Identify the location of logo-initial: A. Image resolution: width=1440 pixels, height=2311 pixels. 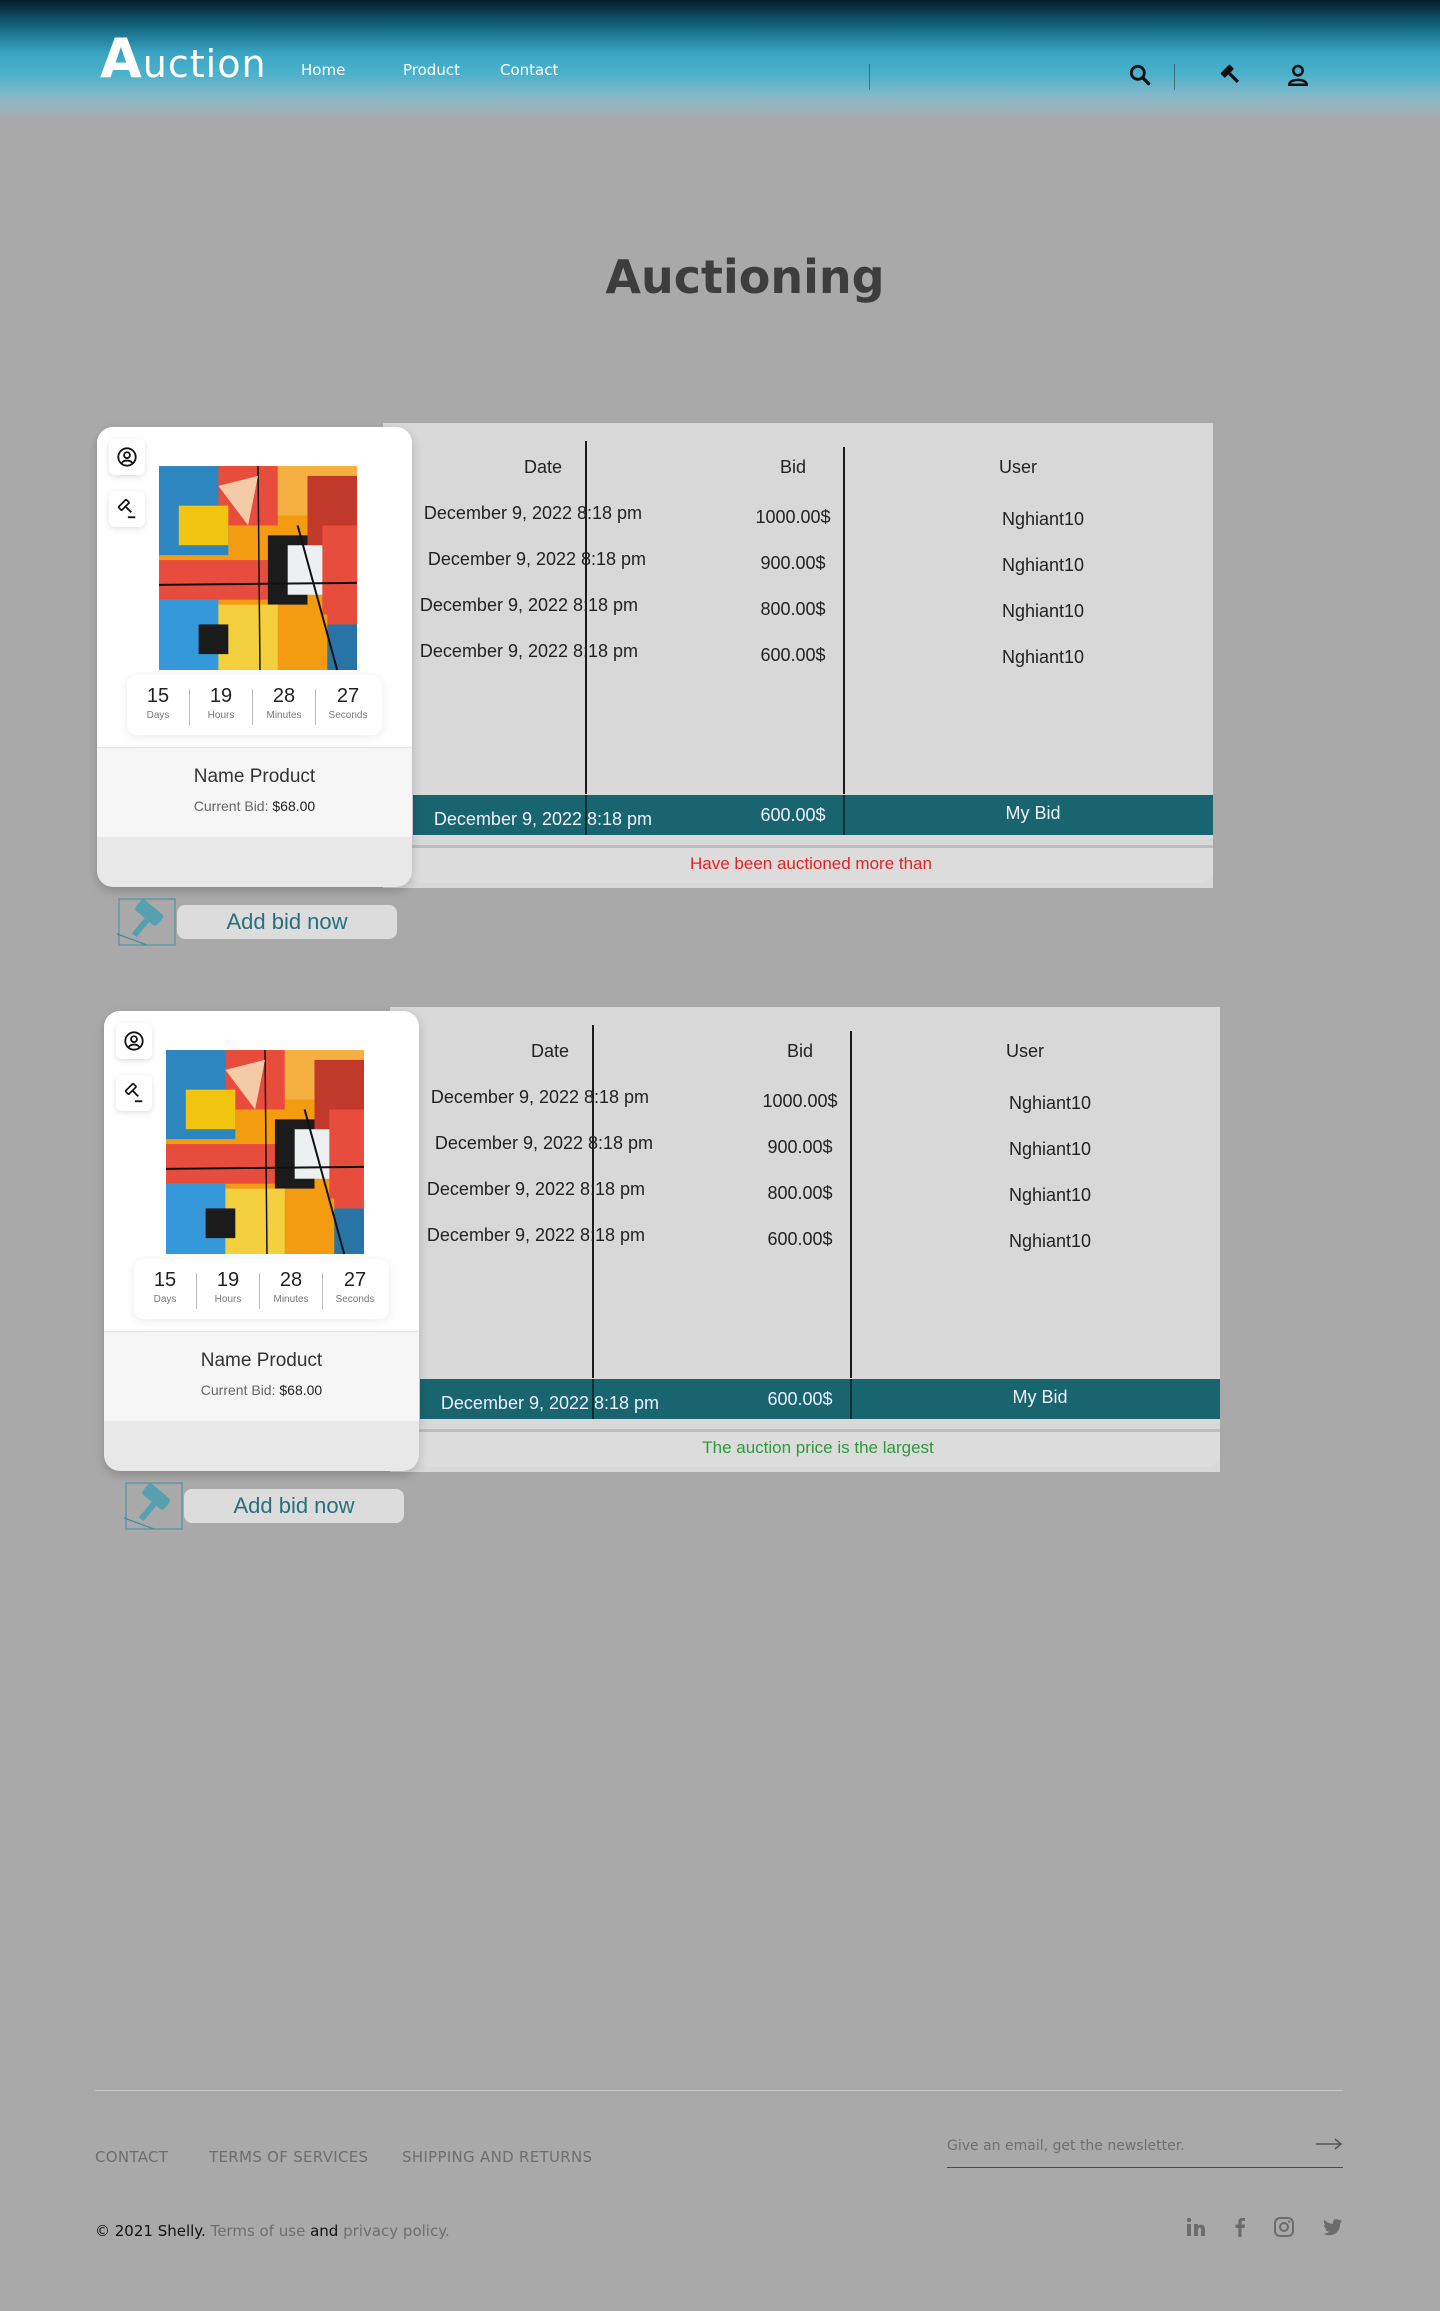
(121, 58).